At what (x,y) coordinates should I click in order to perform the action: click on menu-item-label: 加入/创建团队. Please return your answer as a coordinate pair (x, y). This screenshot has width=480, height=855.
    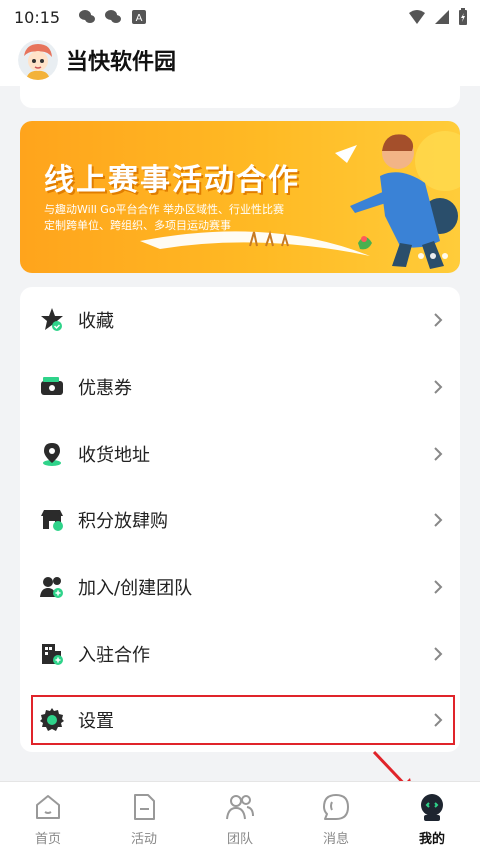
    Looking at the image, I should click on (135, 588).